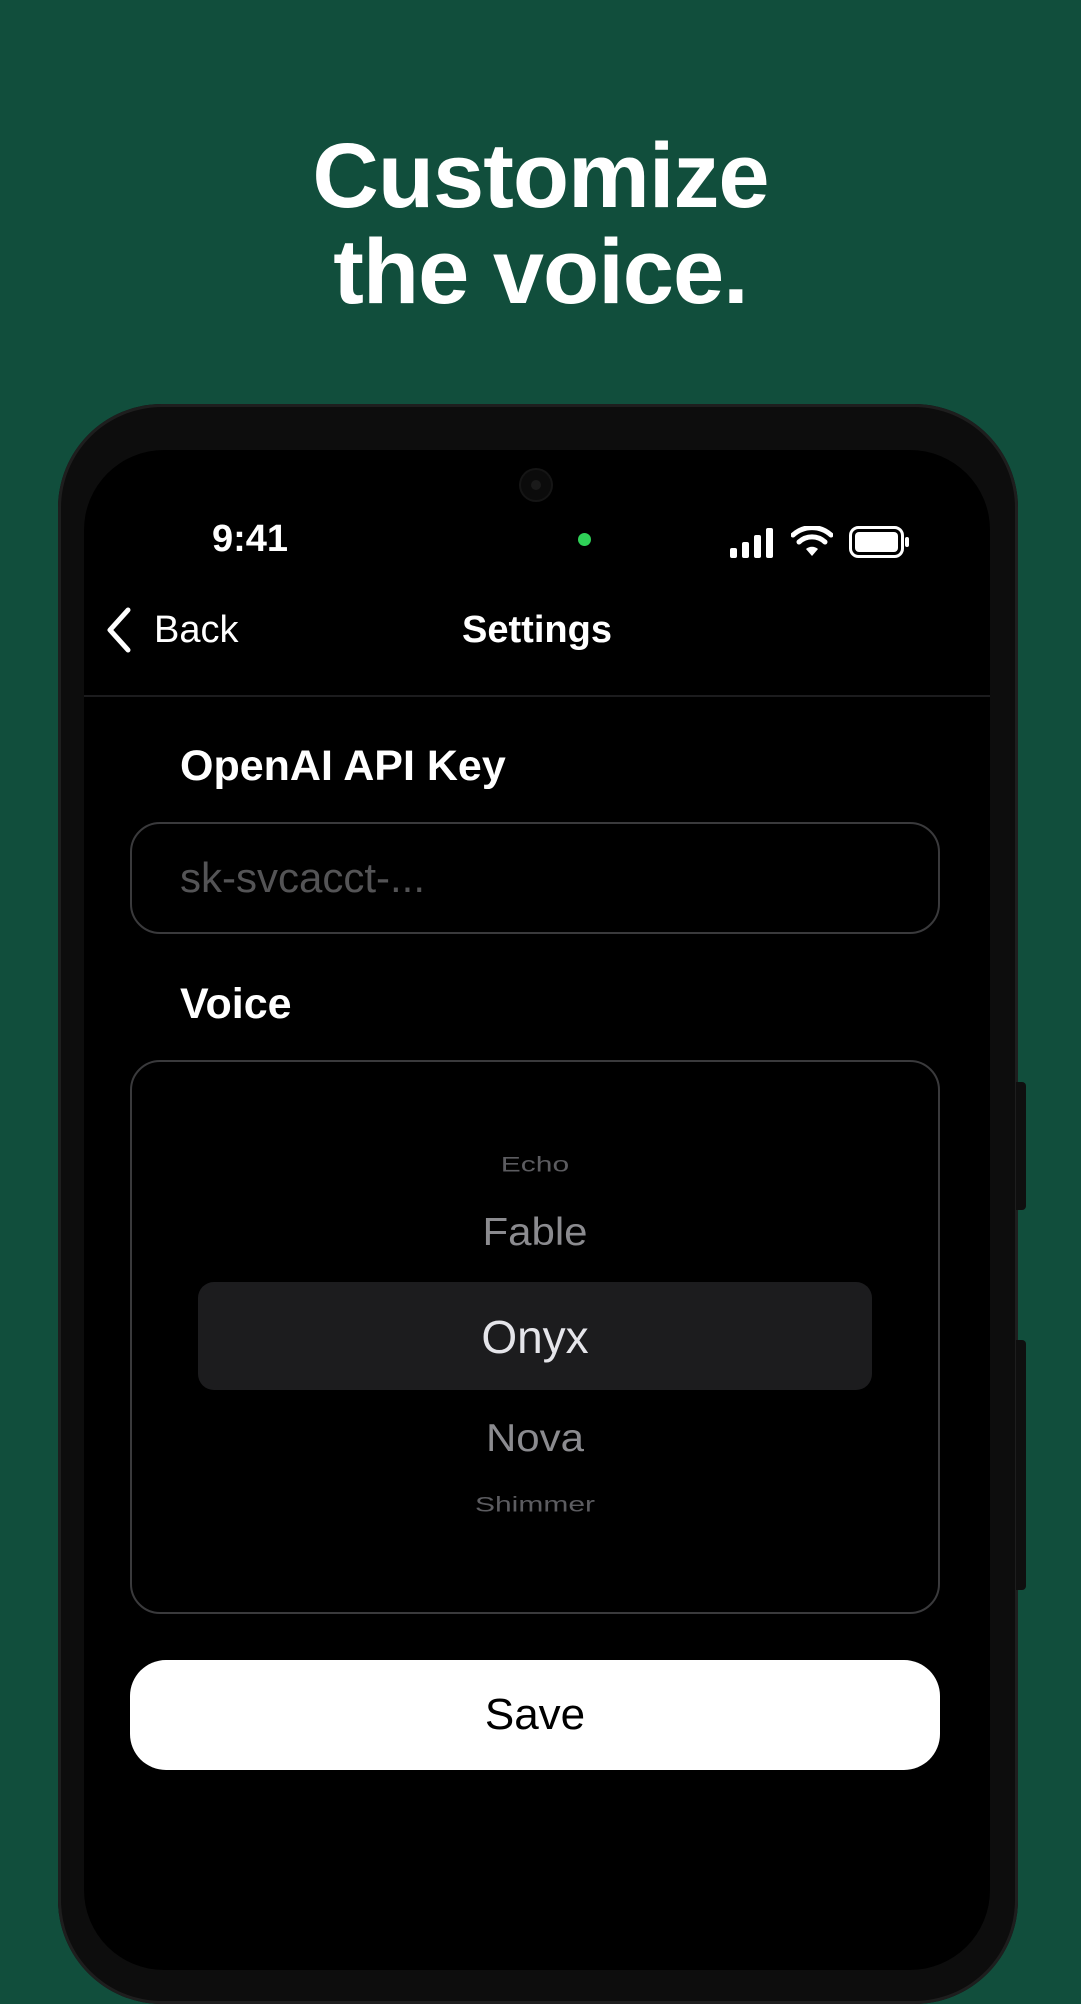 This screenshot has width=1081, height=2004. I want to click on front-camera, so click(536, 485).